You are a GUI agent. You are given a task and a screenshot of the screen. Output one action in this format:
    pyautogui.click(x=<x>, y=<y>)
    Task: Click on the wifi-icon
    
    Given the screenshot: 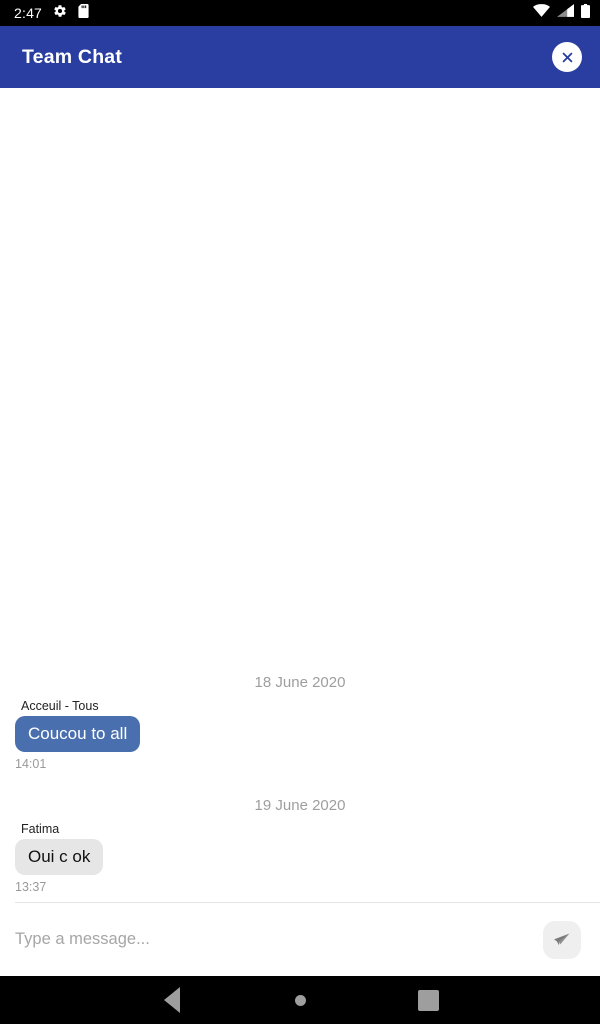 What is the action you would take?
    pyautogui.click(x=541, y=13)
    